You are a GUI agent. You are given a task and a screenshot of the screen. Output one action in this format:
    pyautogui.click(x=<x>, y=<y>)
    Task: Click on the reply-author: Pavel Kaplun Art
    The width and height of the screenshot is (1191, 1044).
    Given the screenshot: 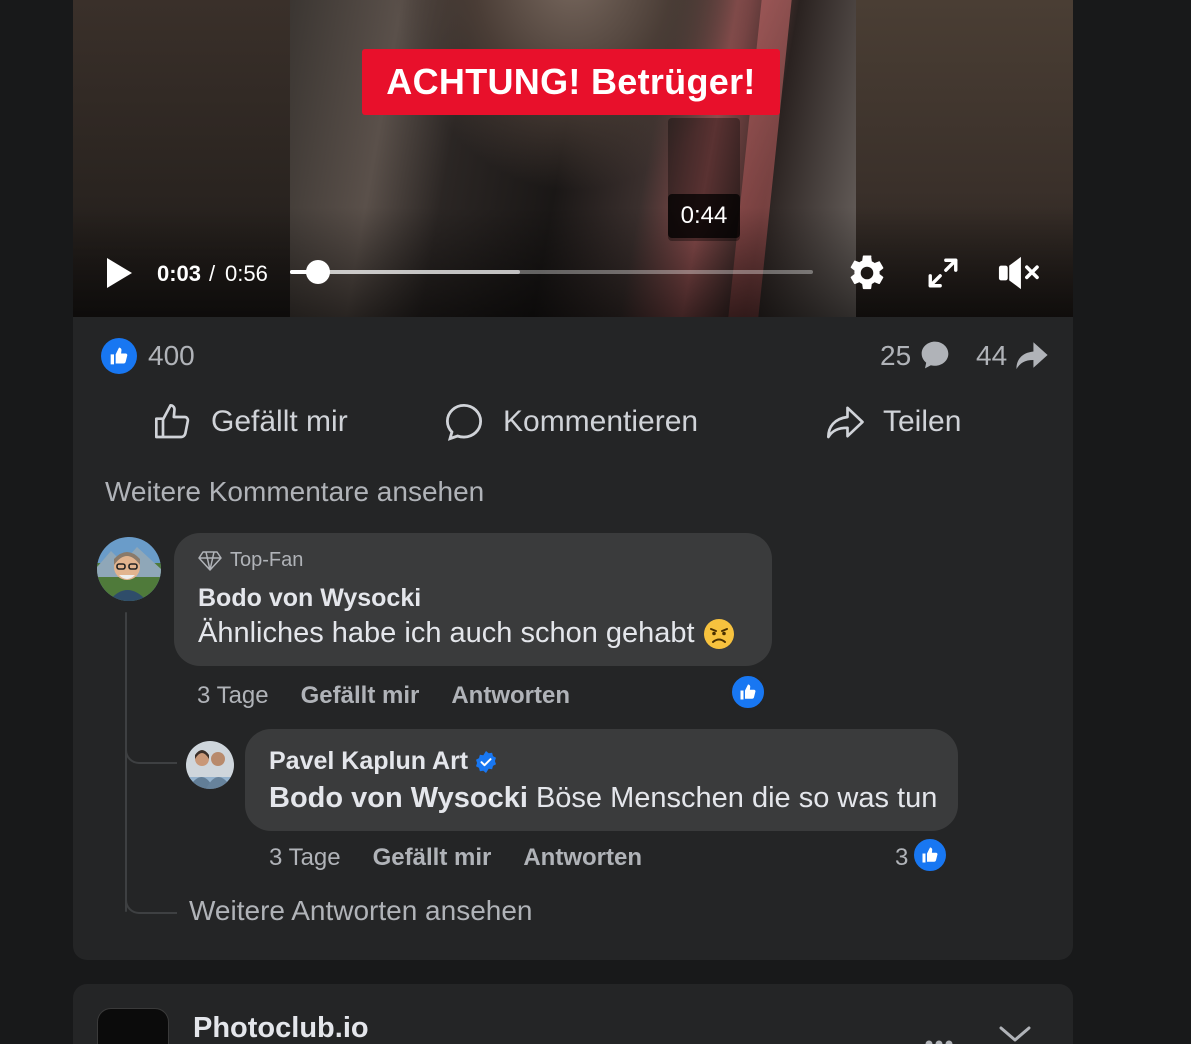 What is the action you would take?
    pyautogui.click(x=368, y=761)
    